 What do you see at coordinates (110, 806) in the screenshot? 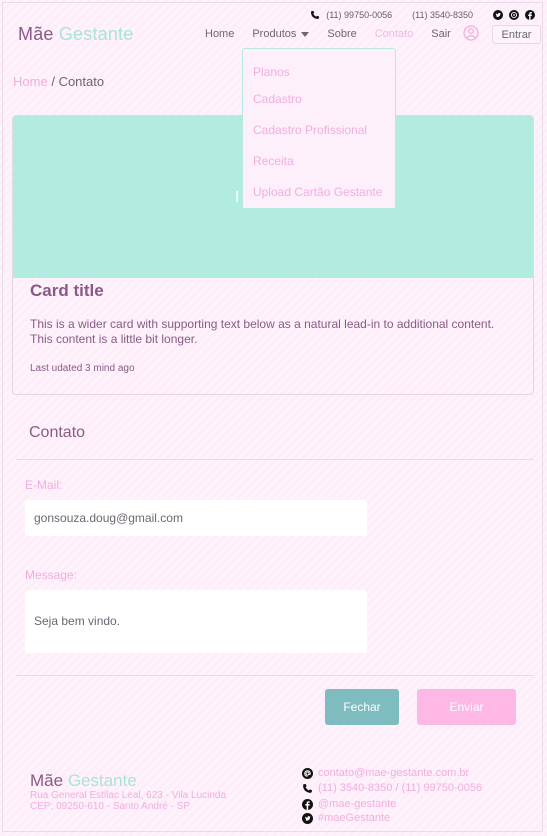
I see `footer-address-line2: CEP: 09250-610 - Santo André - SP` at bounding box center [110, 806].